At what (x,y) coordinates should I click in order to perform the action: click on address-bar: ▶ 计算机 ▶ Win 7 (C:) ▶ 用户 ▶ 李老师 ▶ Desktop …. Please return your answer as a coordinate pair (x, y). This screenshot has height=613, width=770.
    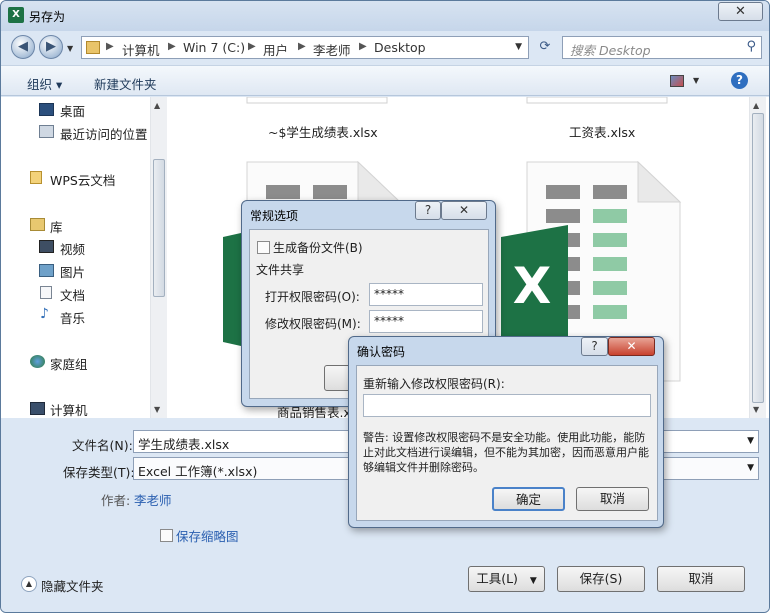
    Looking at the image, I should click on (305, 47).